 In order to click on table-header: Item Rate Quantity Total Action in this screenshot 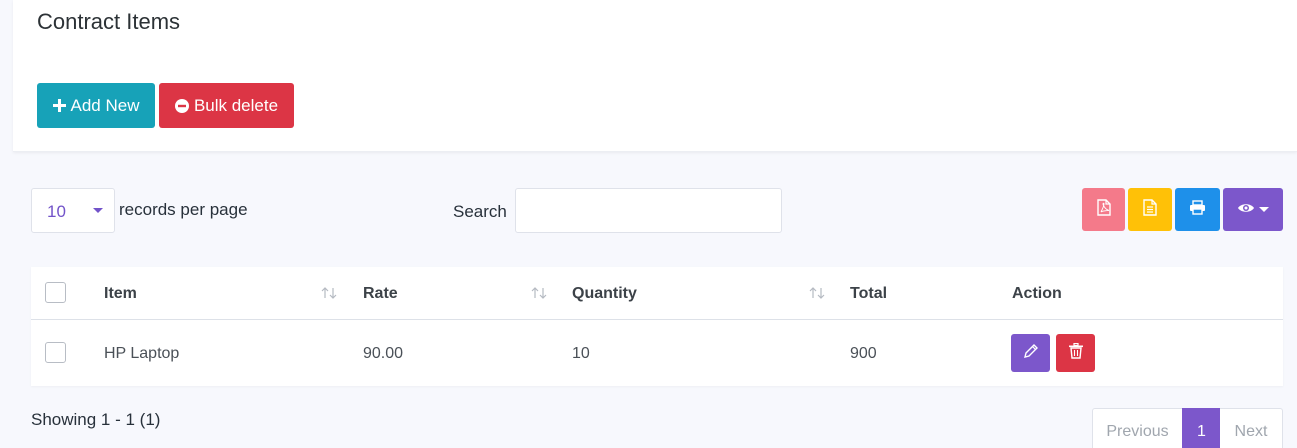, I will do `click(657, 293)`.